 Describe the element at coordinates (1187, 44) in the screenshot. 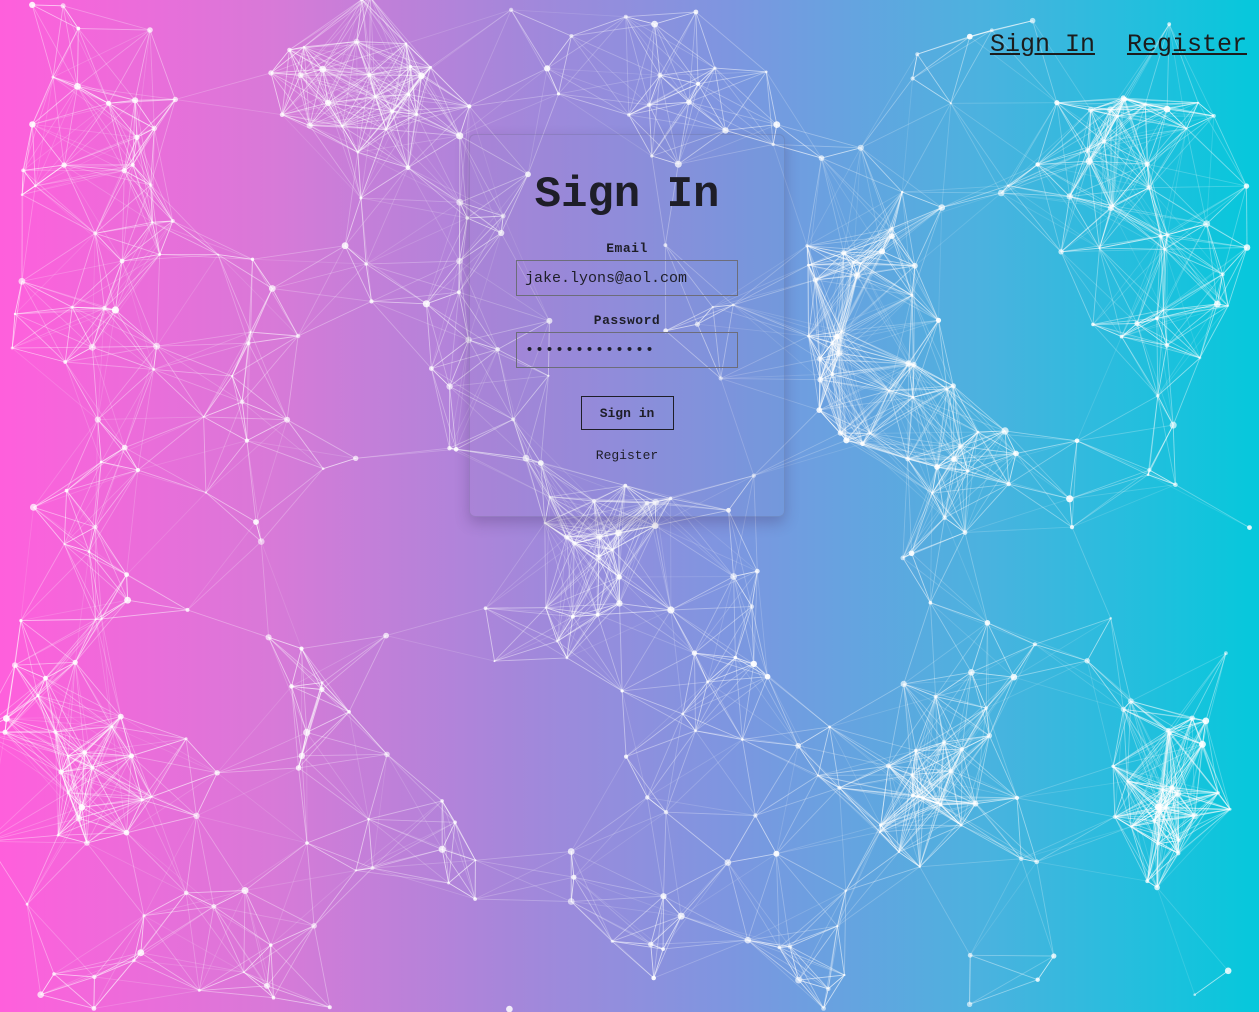

I see `nav-register-link: Register` at that location.